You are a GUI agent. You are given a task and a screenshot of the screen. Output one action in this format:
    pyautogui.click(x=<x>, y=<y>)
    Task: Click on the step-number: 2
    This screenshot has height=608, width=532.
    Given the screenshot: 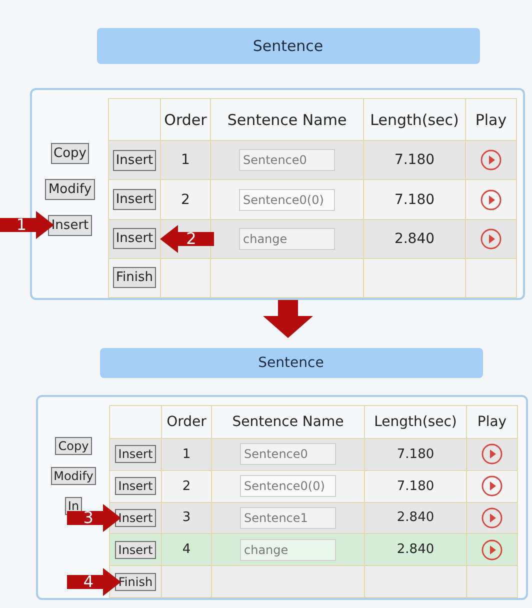 What is the action you would take?
    pyautogui.click(x=191, y=238)
    